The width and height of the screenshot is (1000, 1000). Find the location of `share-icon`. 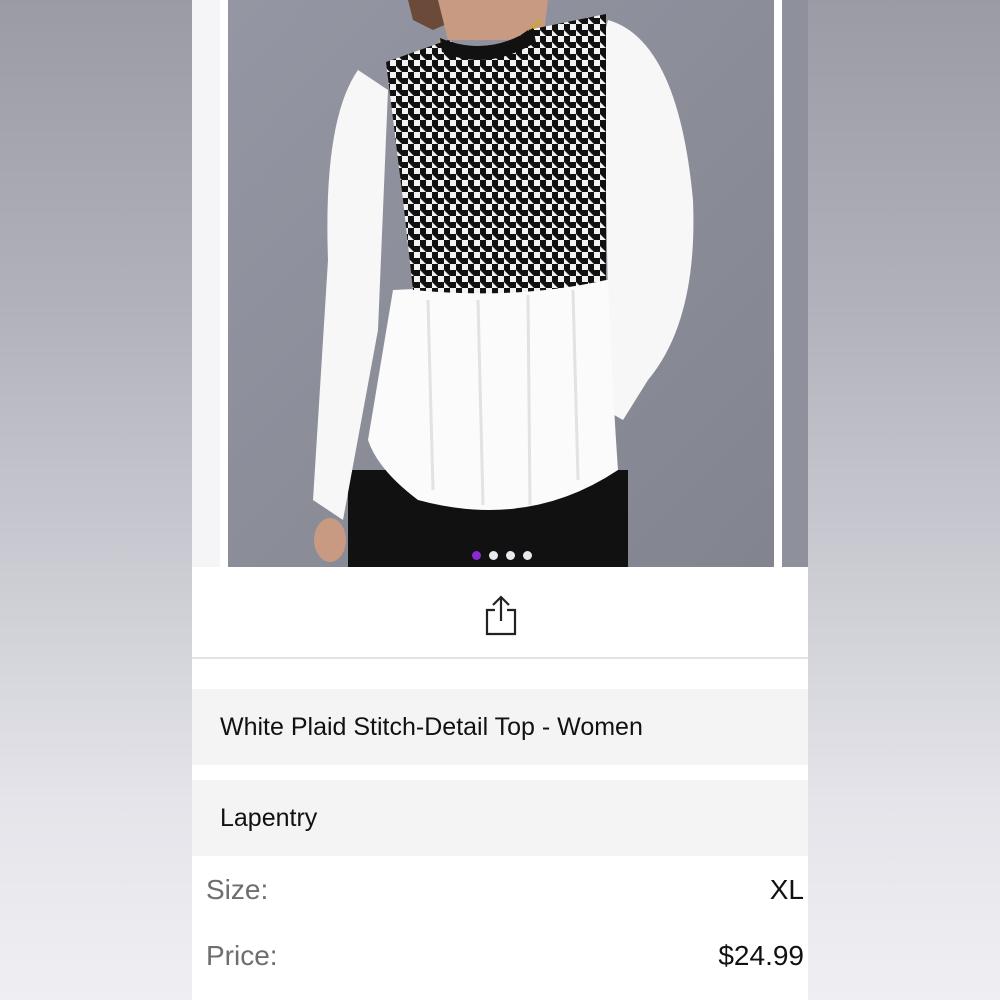

share-icon is located at coordinates (501, 615).